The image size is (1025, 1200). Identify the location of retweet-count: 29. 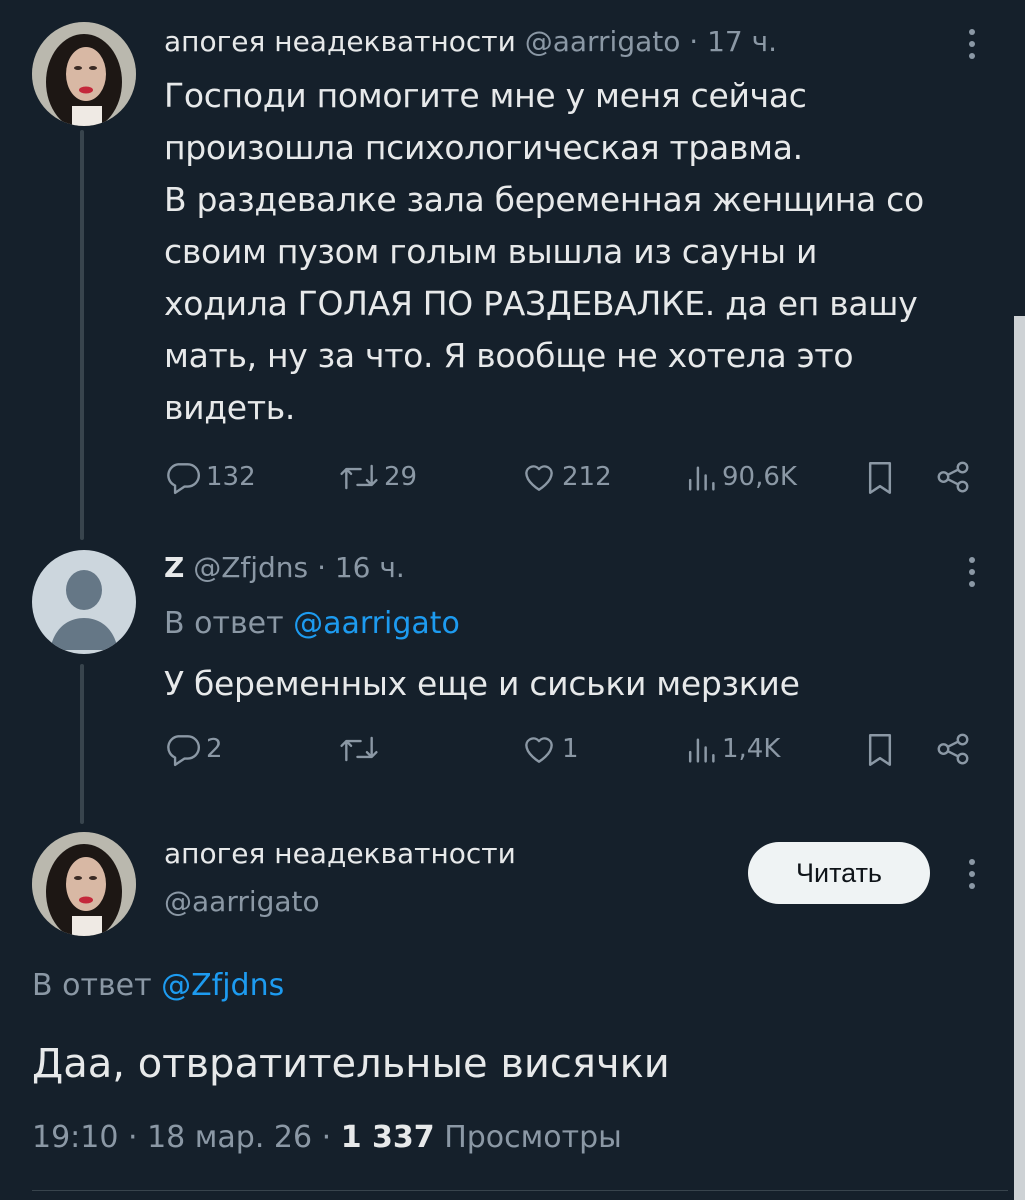
(401, 477).